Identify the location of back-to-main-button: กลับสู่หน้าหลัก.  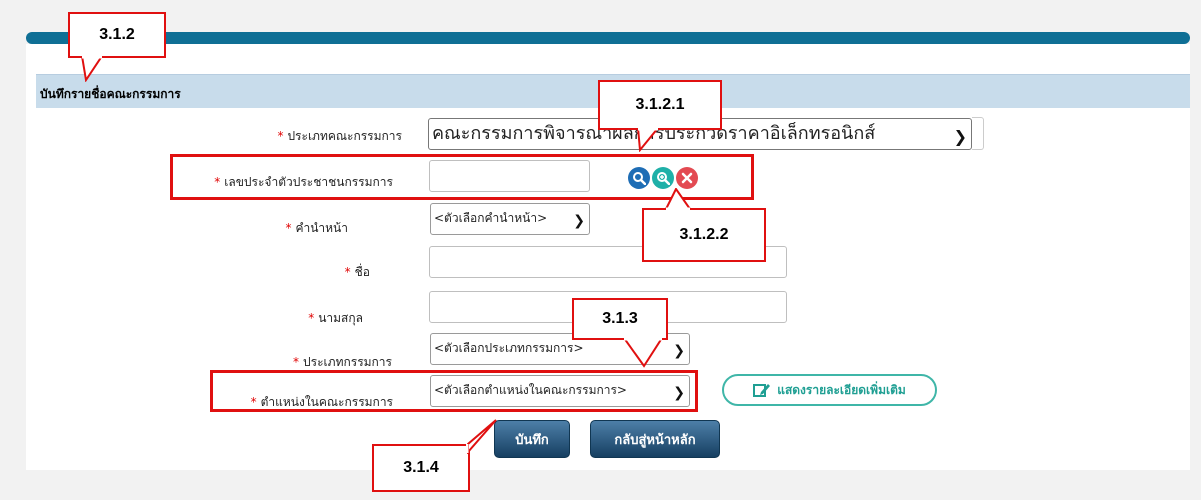
(655, 439).